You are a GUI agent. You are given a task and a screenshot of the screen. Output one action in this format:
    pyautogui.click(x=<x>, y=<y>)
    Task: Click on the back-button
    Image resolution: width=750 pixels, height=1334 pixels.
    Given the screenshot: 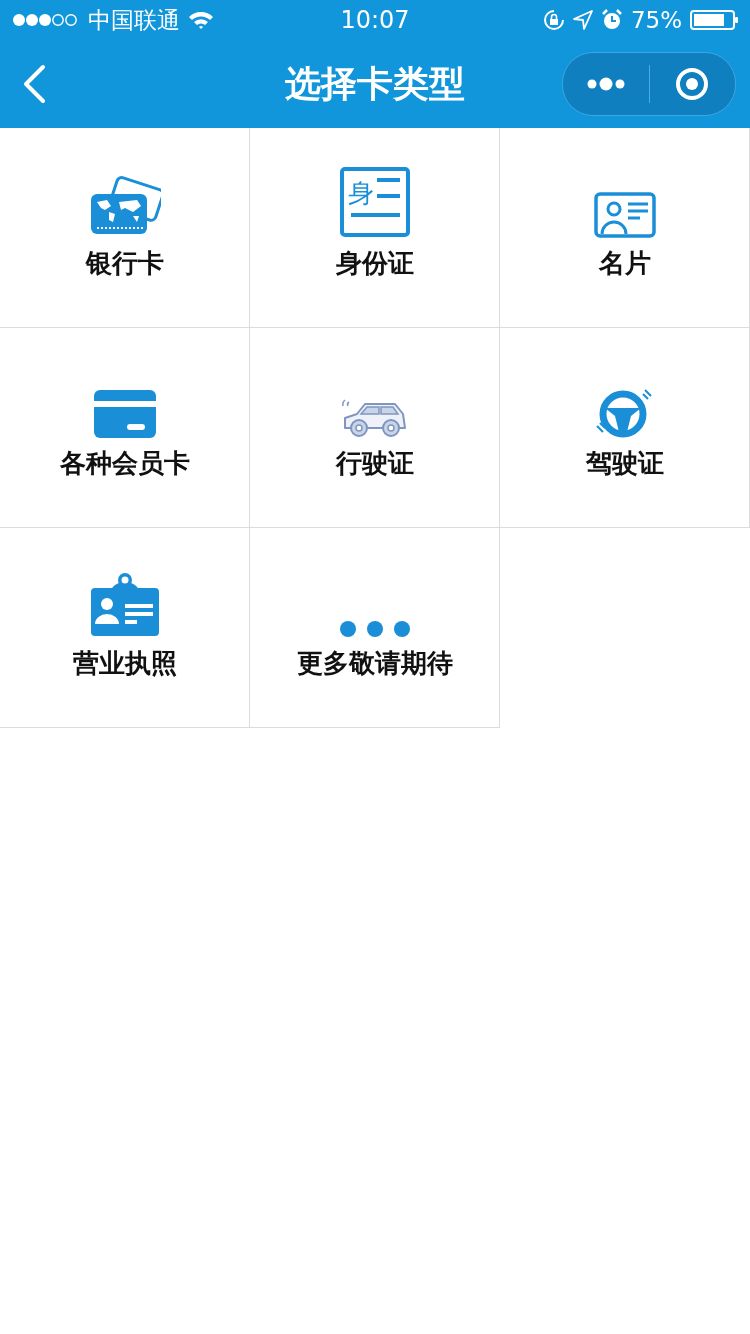 What is the action you would take?
    pyautogui.click(x=34, y=84)
    